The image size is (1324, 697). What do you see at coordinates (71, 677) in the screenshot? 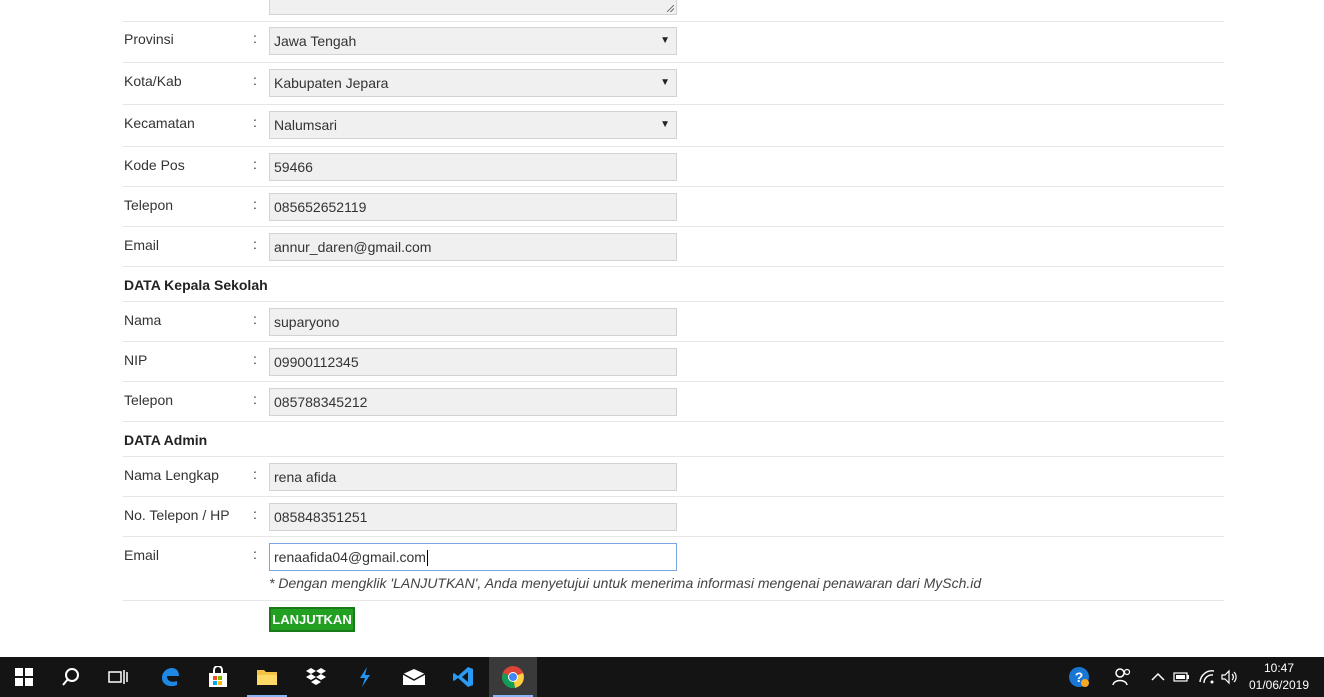
I see `search-icon` at bounding box center [71, 677].